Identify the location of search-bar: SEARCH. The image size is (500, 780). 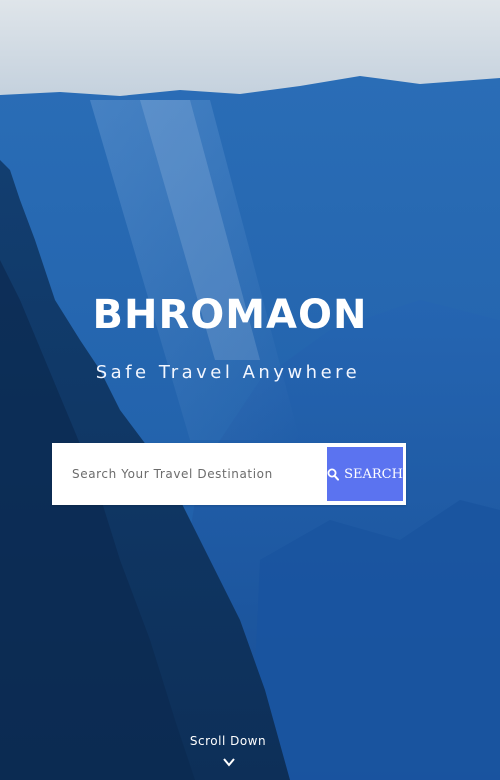
(229, 474).